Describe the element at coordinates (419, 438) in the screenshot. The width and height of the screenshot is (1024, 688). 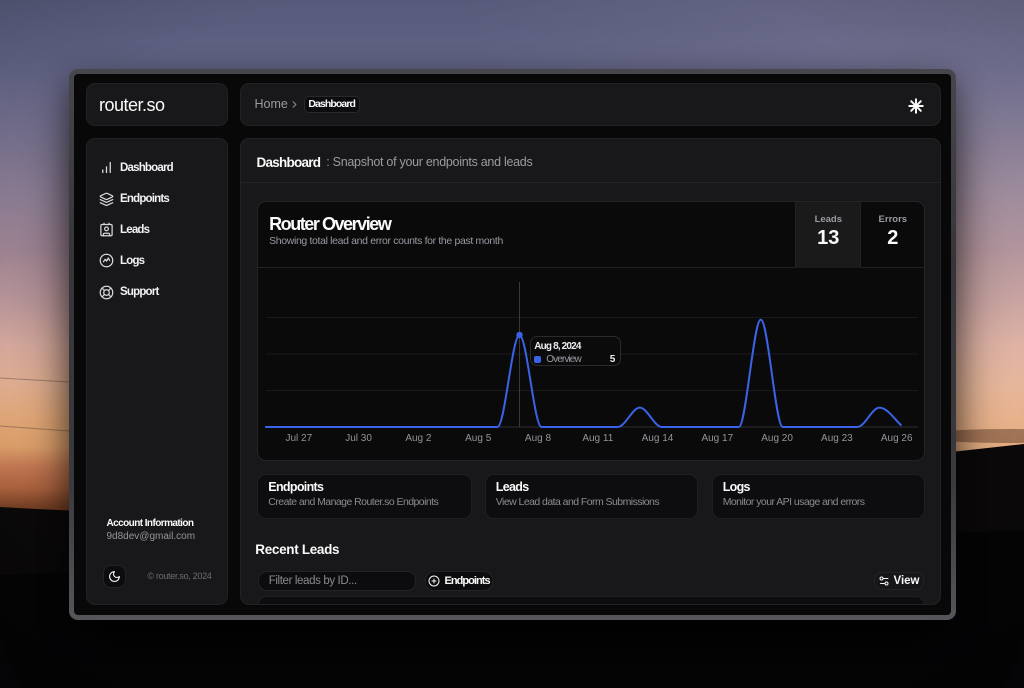
I see `svg-text: Aug 2` at that location.